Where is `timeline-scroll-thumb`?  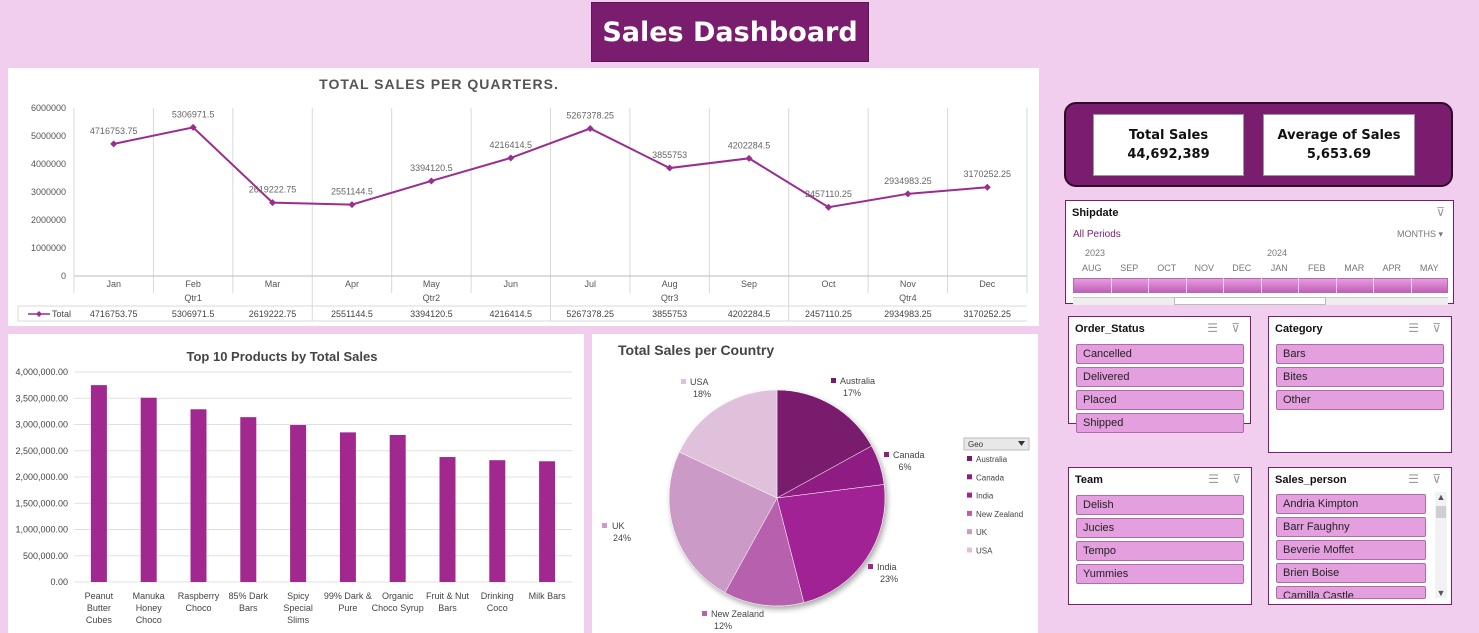 timeline-scroll-thumb is located at coordinates (1250, 301).